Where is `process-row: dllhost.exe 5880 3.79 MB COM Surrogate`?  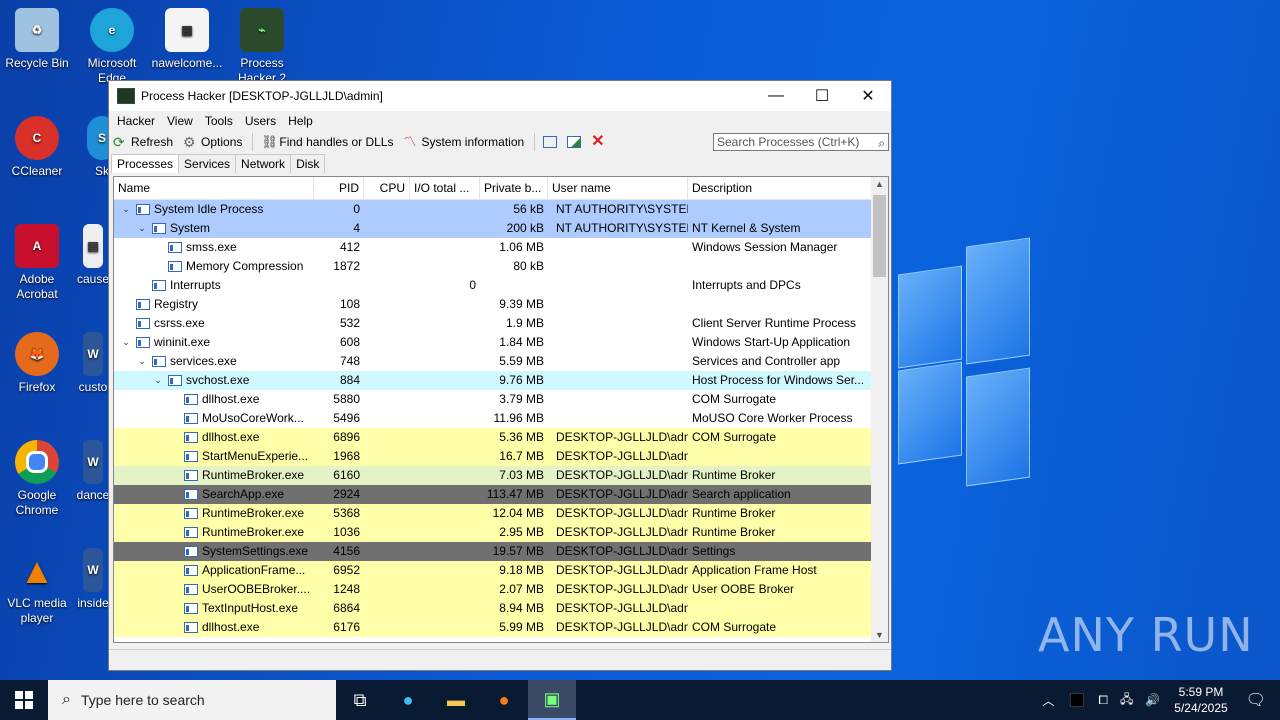
process-row: dllhost.exe 5880 3.79 MB COM Surrogate is located at coordinates (501, 399).